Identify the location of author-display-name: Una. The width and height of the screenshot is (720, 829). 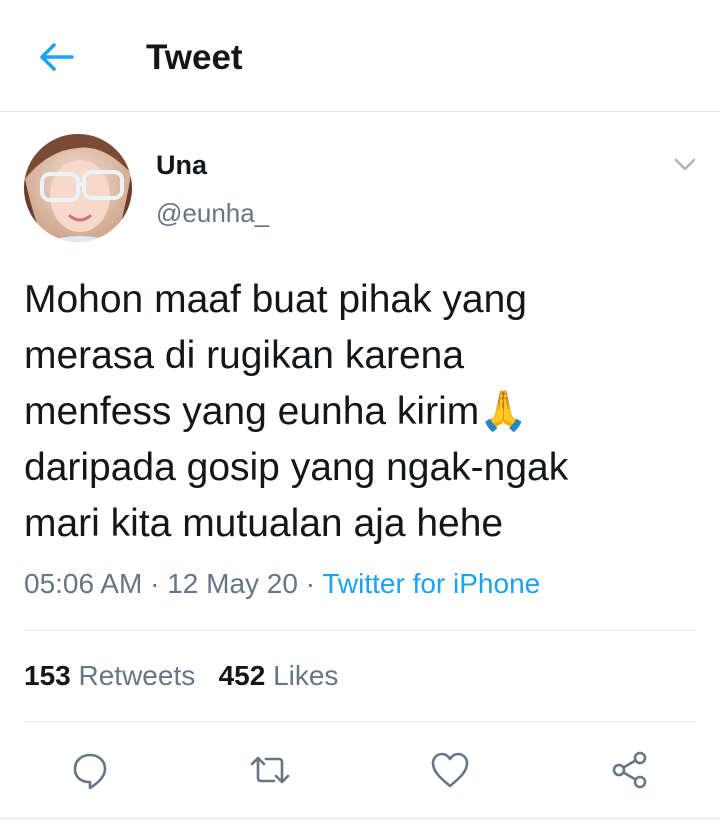
(181, 165).